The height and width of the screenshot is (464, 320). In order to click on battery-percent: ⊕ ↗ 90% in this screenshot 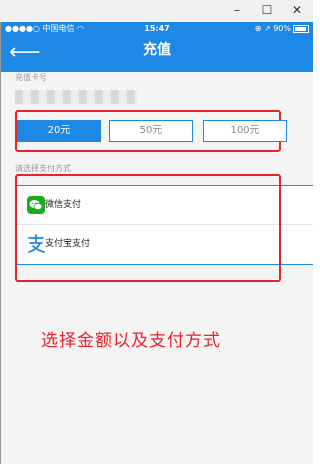, I will do `click(272, 28)`.